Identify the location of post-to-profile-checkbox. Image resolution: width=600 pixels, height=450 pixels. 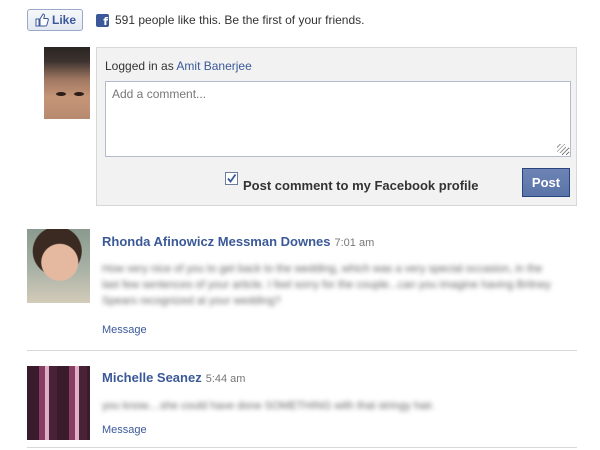
(231, 178).